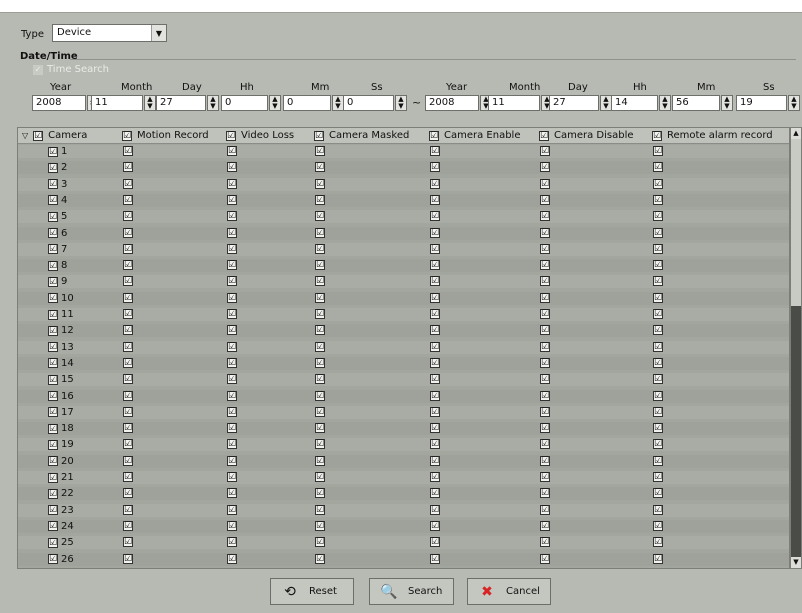 This screenshot has width=802, height=613. I want to click on cell-camera: ☑ 13, so click(61, 347).